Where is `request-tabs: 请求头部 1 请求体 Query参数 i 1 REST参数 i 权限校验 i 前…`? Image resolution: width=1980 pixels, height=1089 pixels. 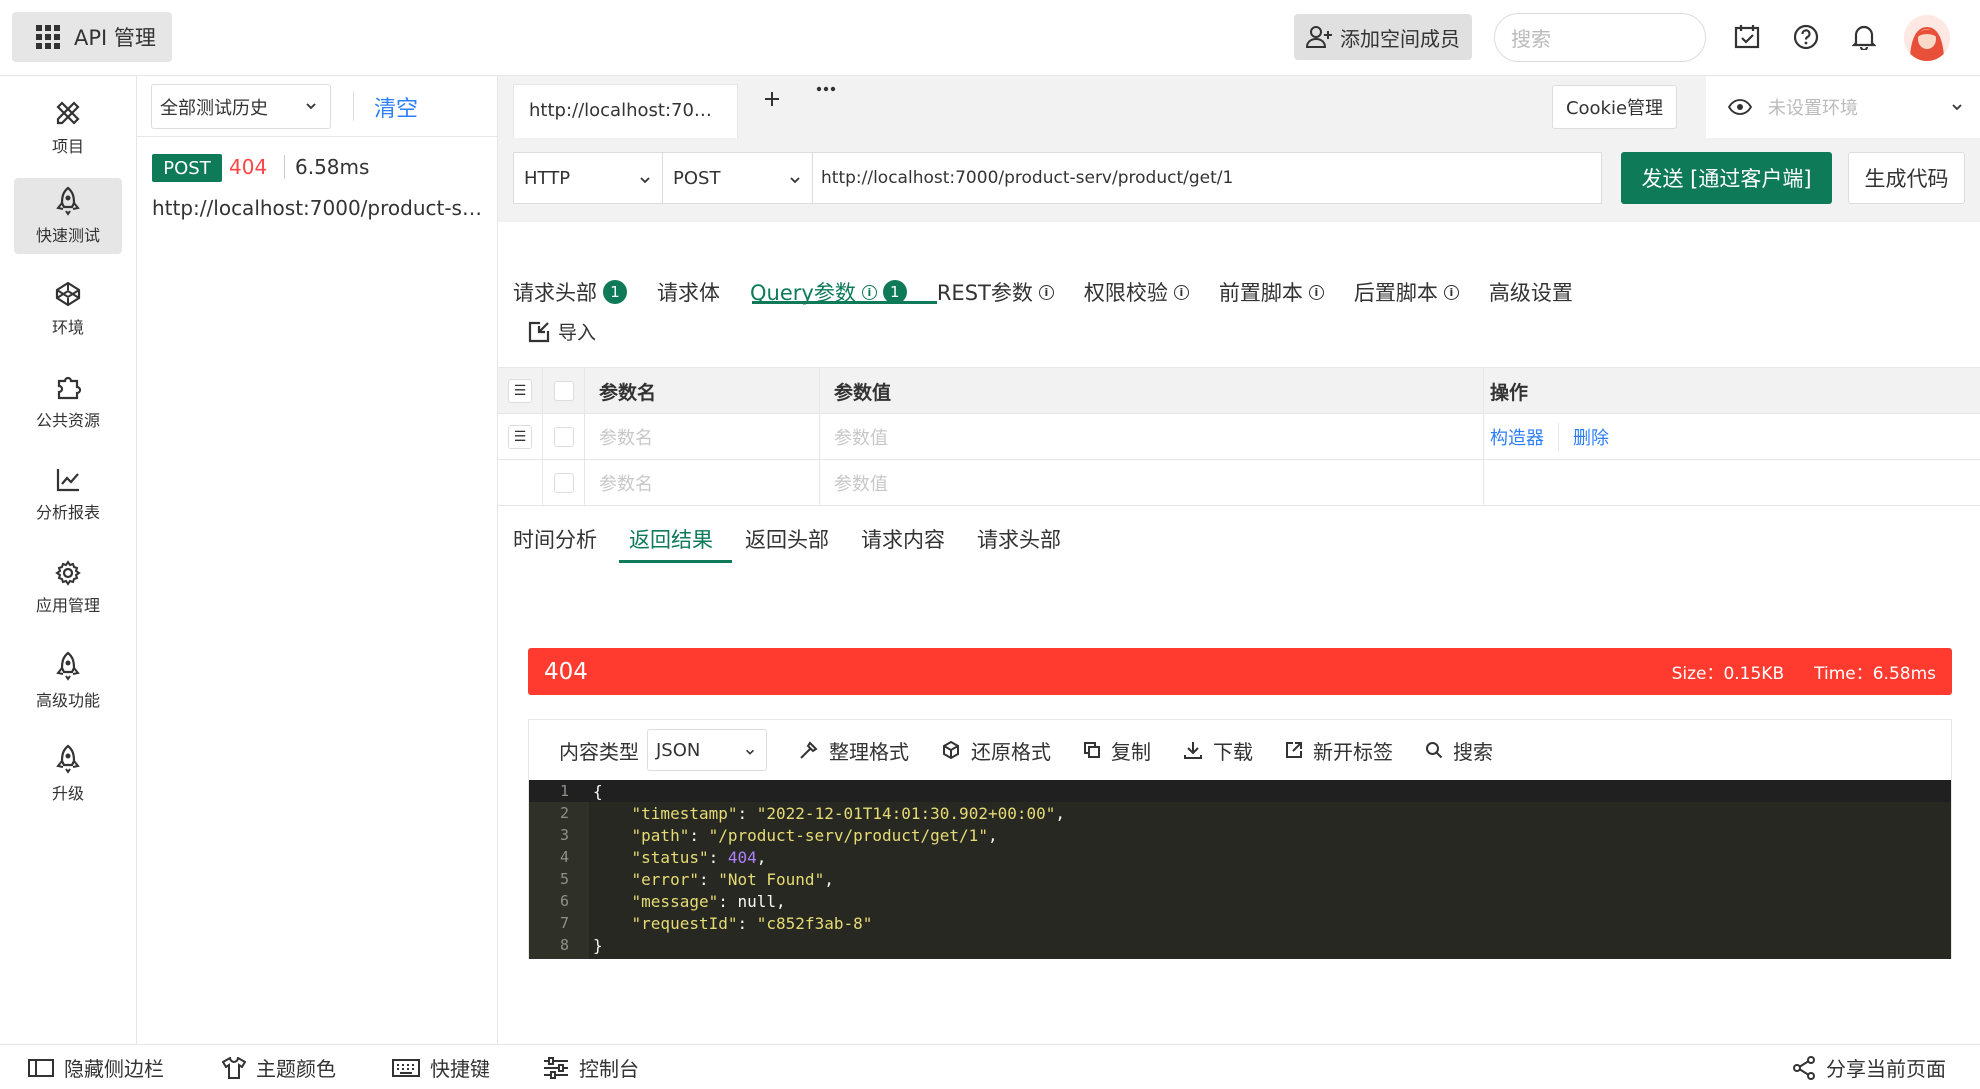 request-tabs: 请求头部 1 请求体 Query参数 i 1 REST参数 i 权限校验 i 前… is located at coordinates (1058, 292).